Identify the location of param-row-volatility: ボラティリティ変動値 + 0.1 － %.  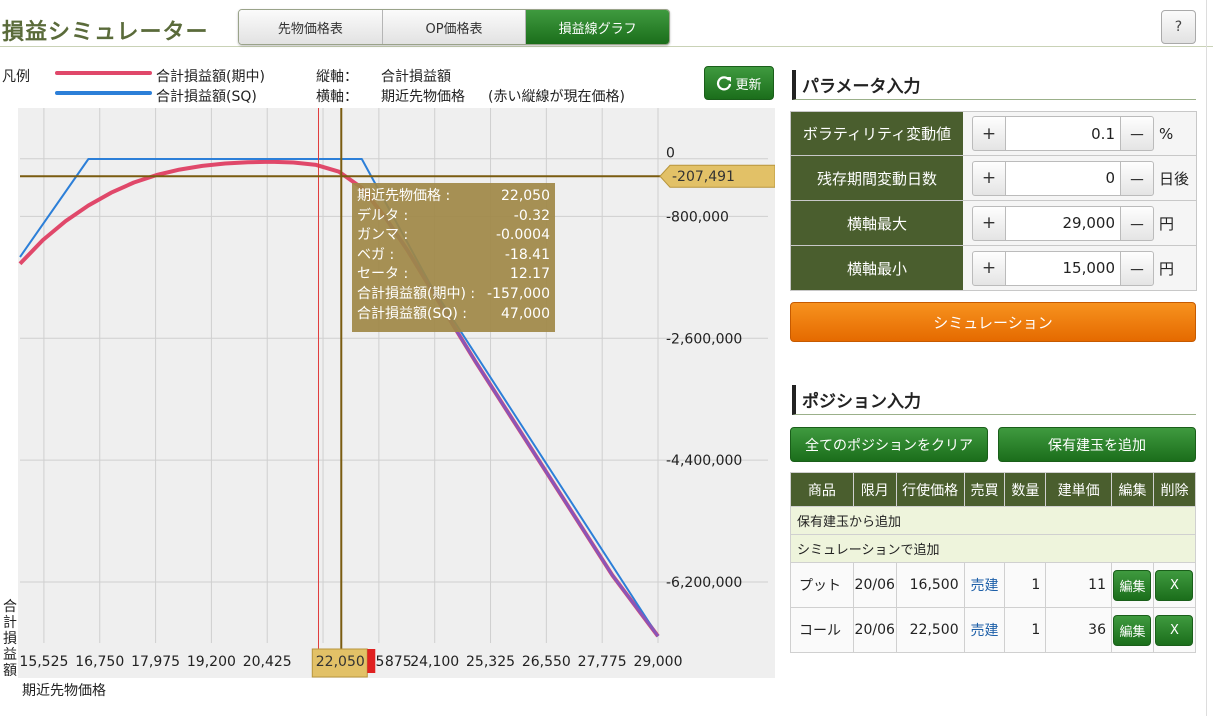
(993, 133).